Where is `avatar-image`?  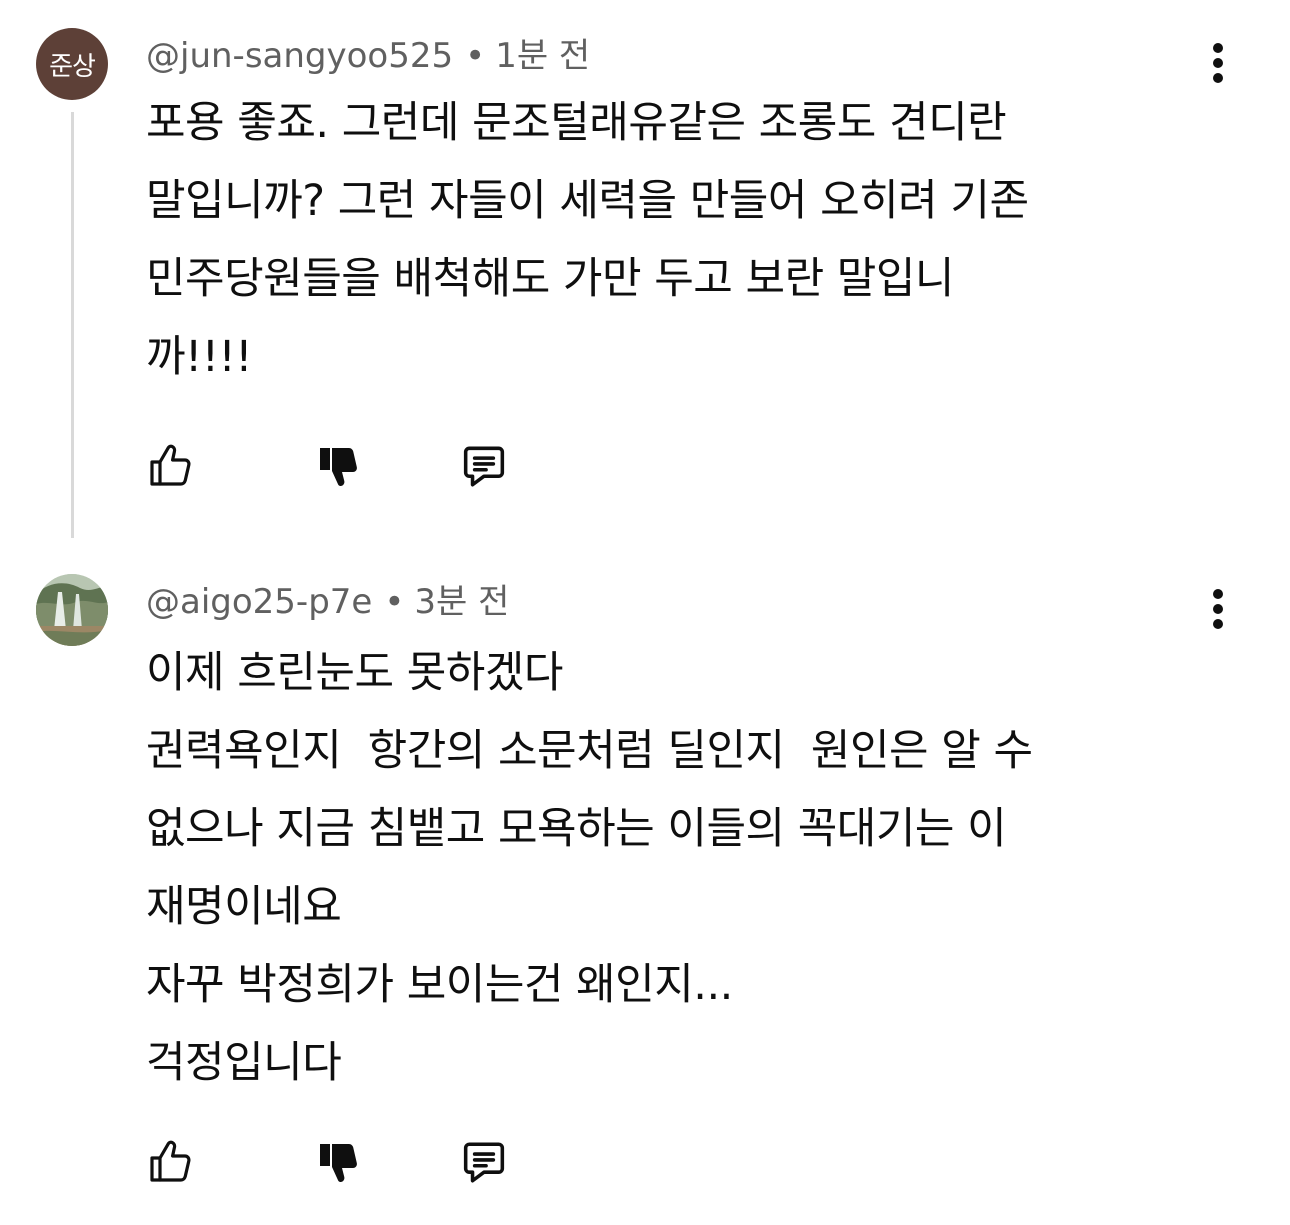 avatar-image is located at coordinates (72, 610).